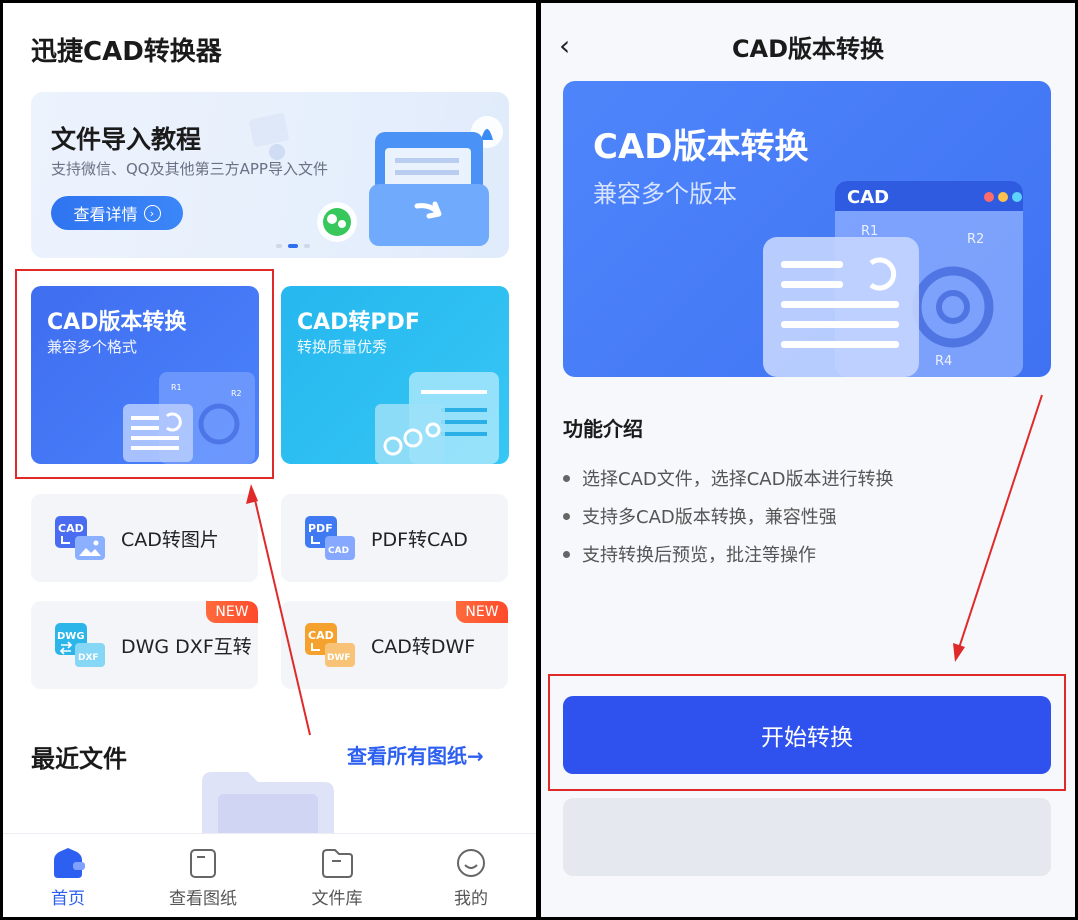 This screenshot has width=1078, height=920. I want to click on cad-to-image-card: CAD CAD转图片, so click(144, 538).